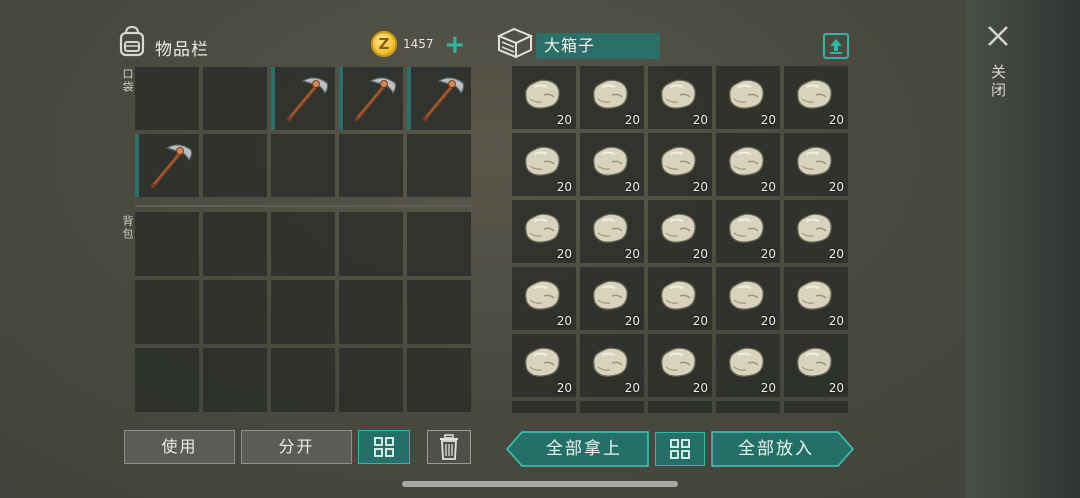 Image resolution: width=1080 pixels, height=498 pixels. Describe the element at coordinates (540, 484) in the screenshot. I see `home-indicator` at that location.